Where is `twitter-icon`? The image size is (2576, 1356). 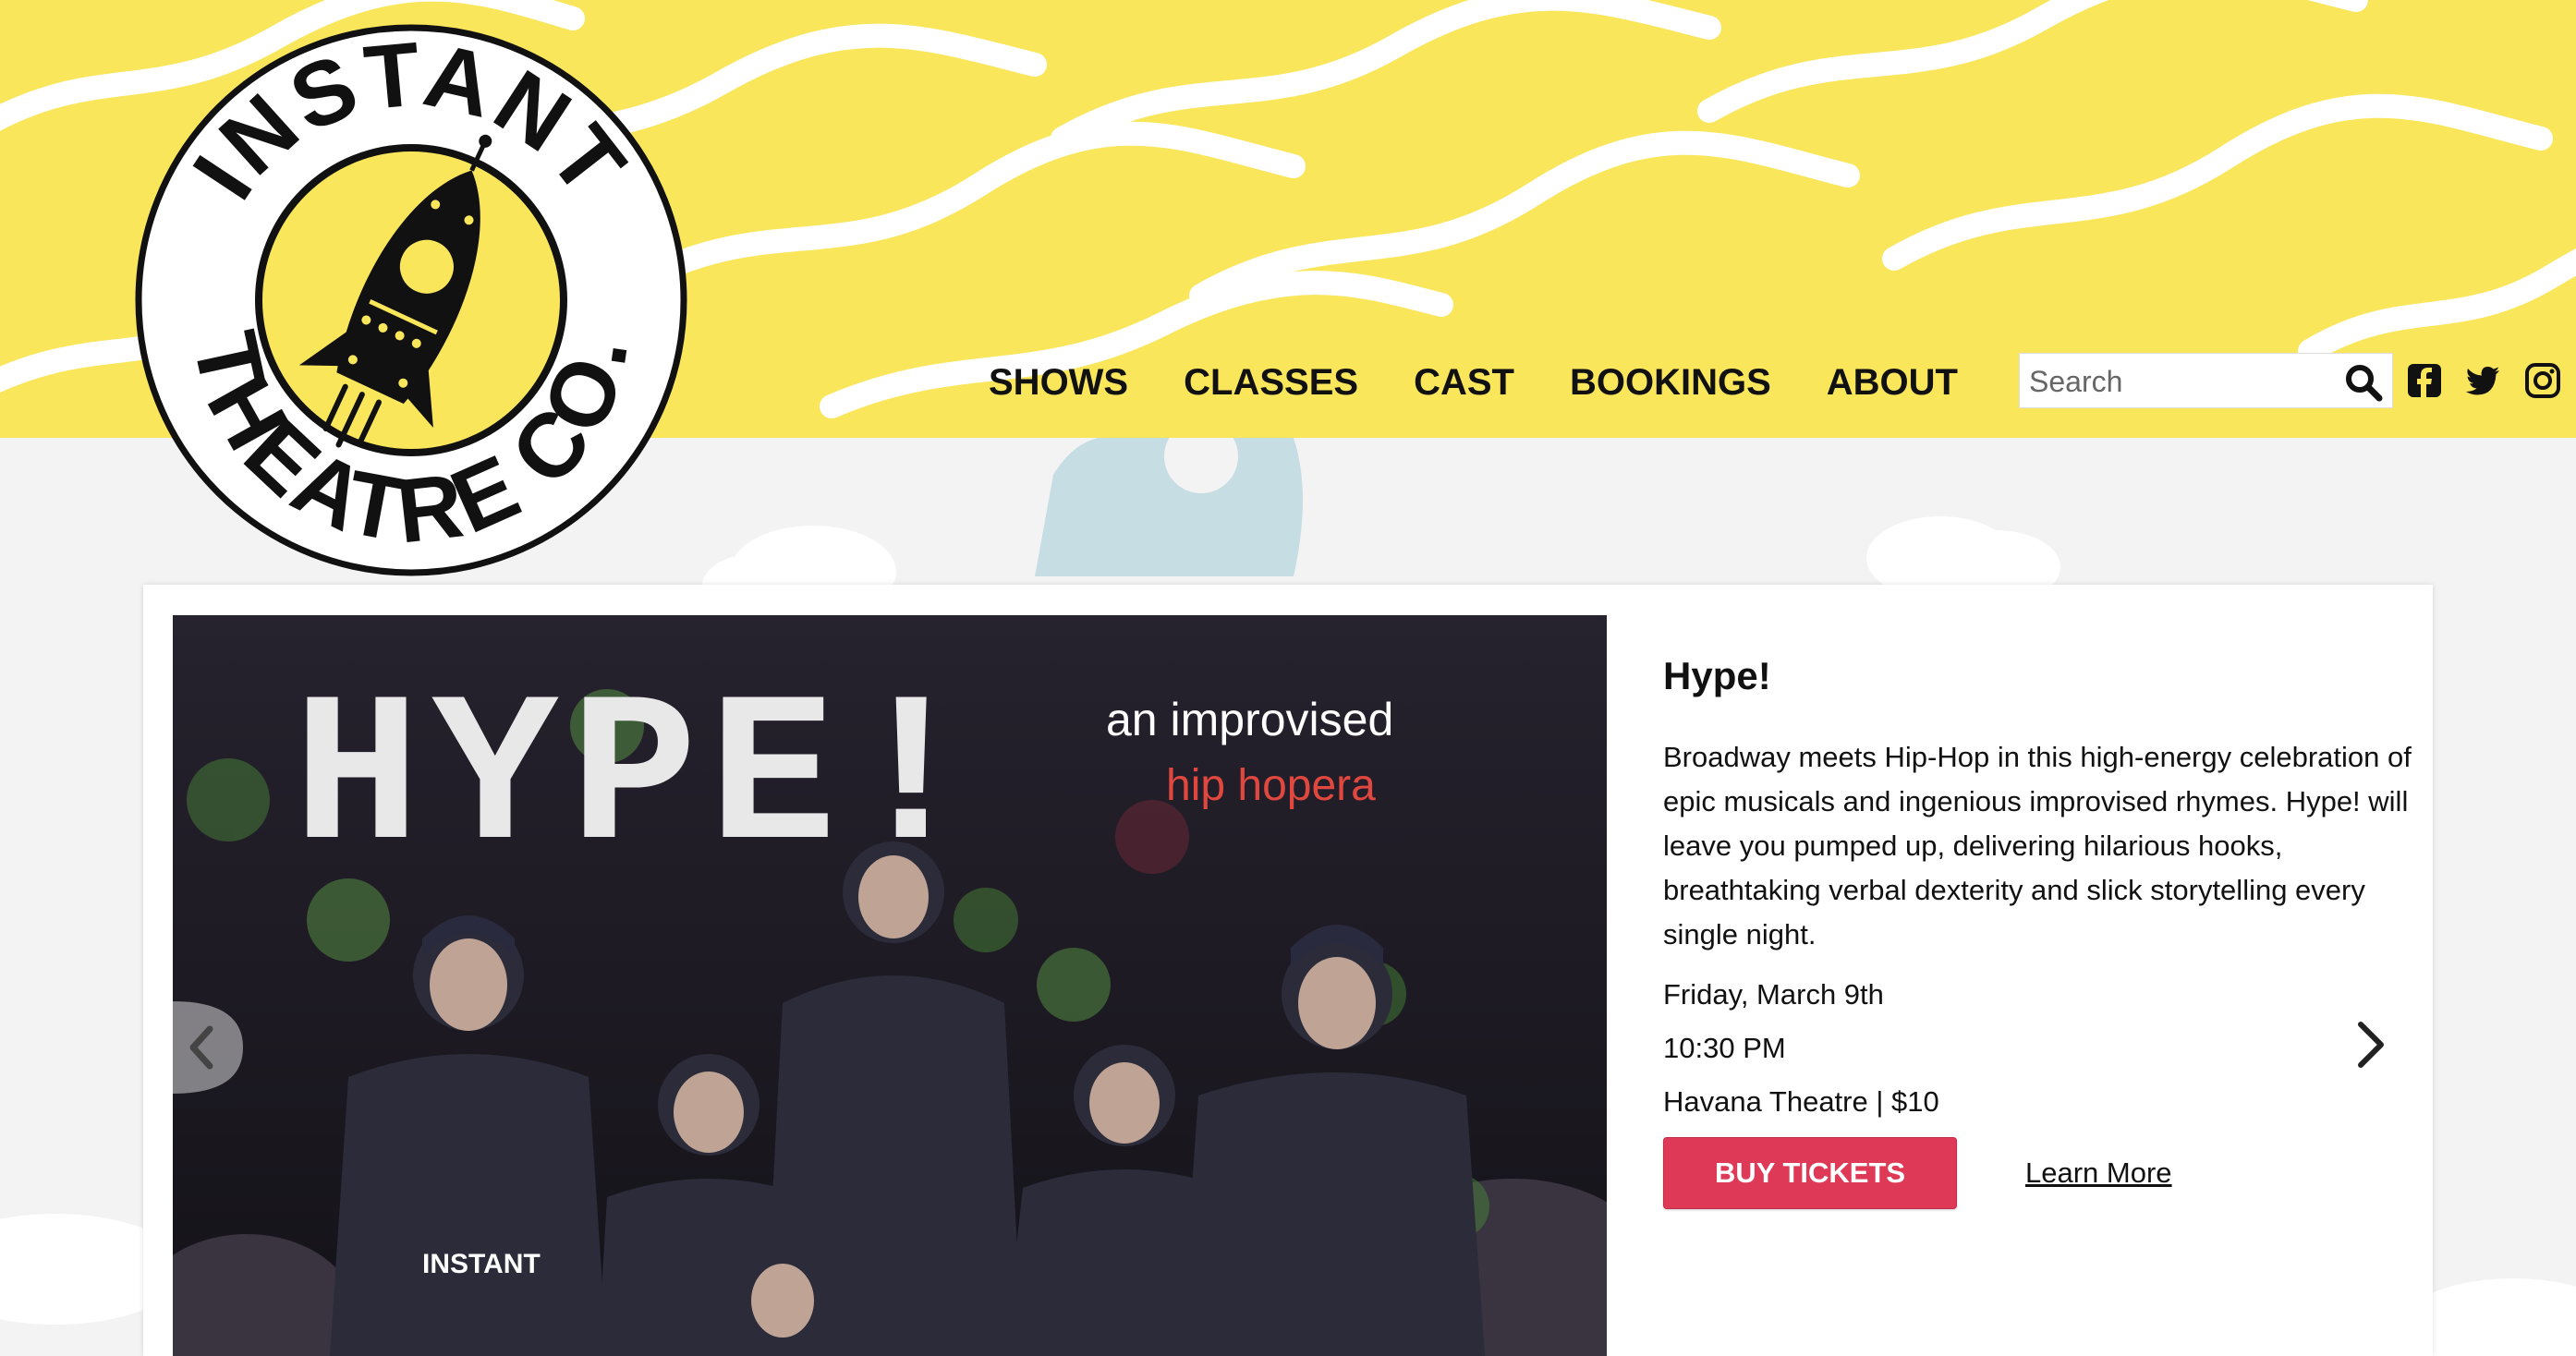 twitter-icon is located at coordinates (2482, 380).